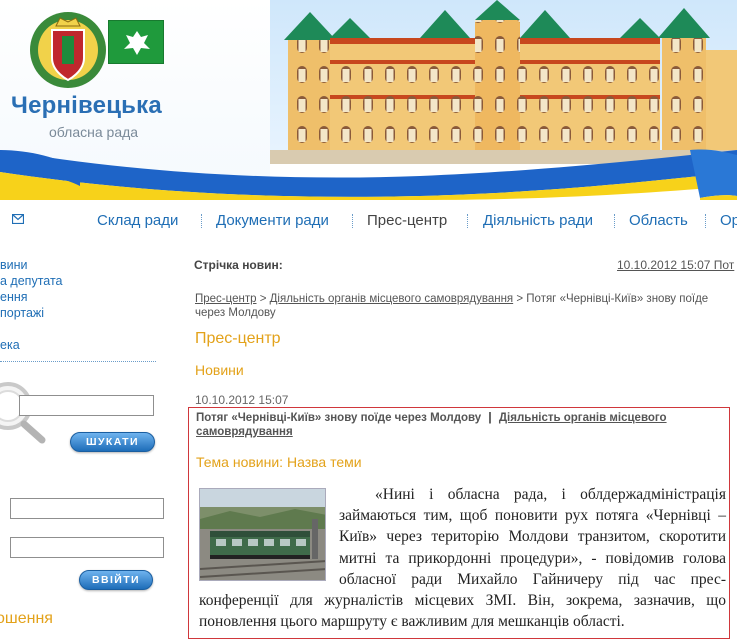 Image resolution: width=737 pixels, height=643 pixels. I want to click on news-date: 10.10.2012 15:07, so click(242, 400).